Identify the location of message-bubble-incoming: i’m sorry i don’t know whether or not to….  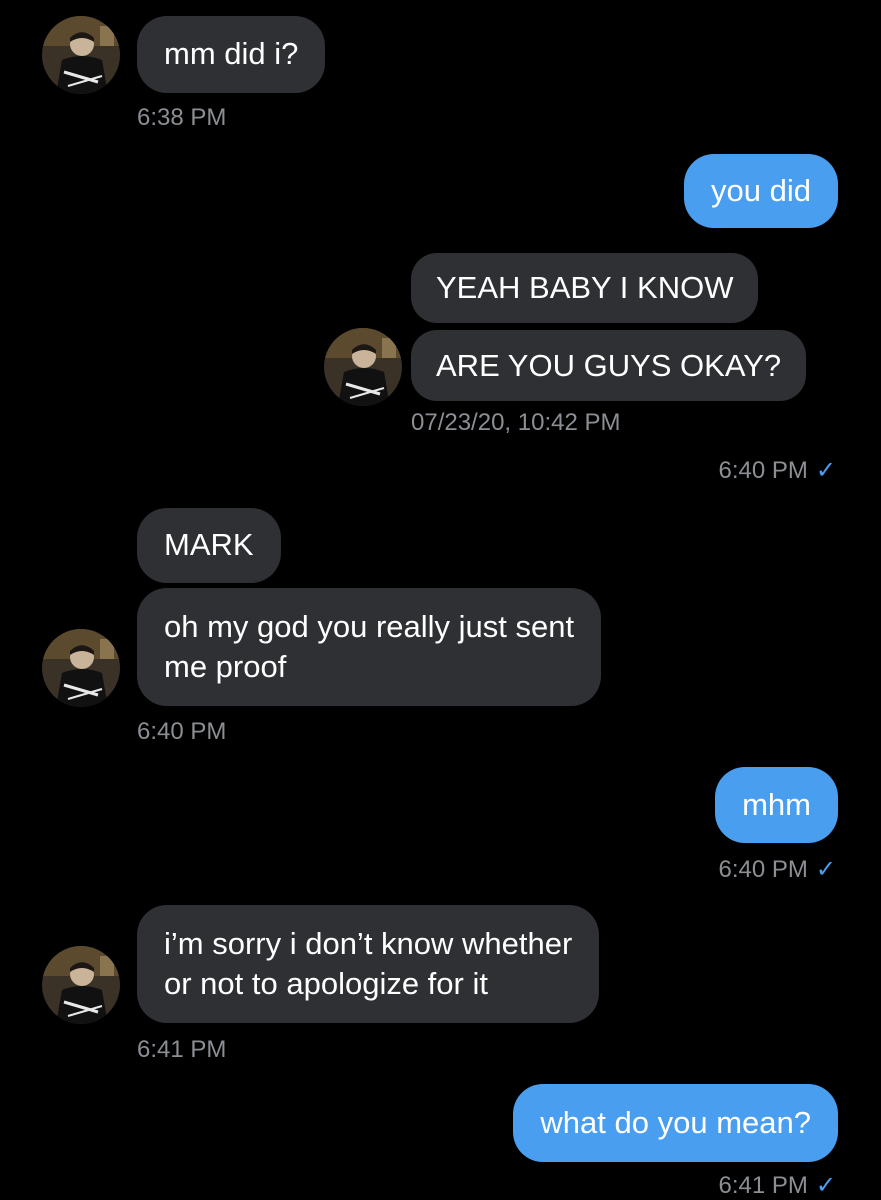
(368, 964).